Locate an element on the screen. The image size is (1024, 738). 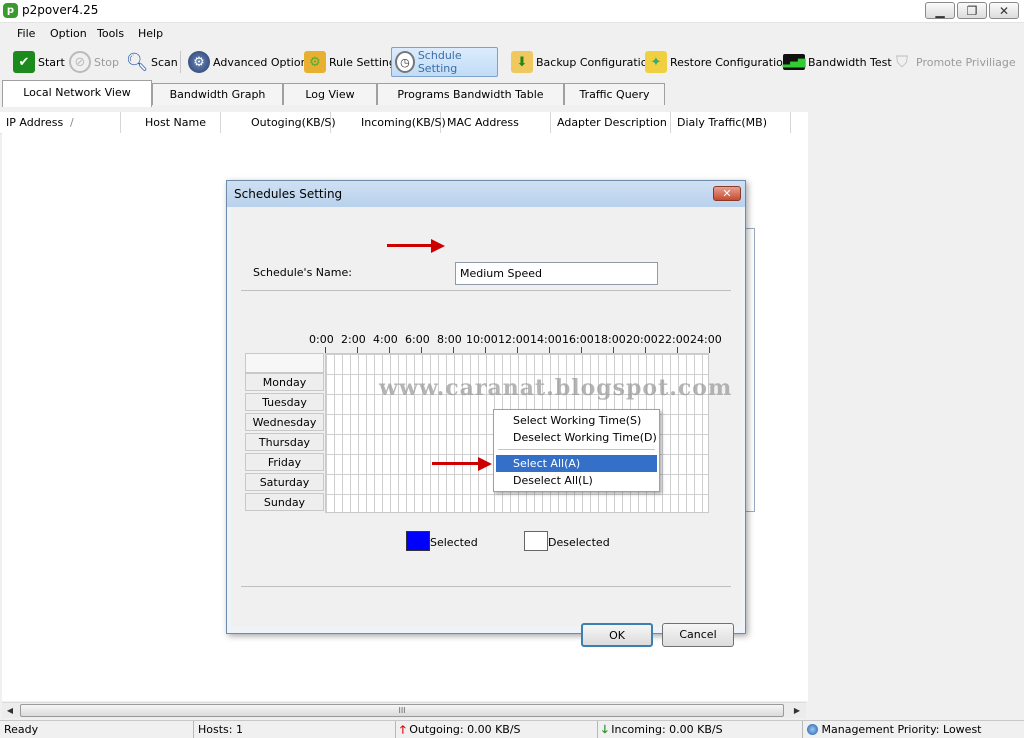
tab-bandwidth-graph: Bandwidth Graph is located at coordinates (217, 94).